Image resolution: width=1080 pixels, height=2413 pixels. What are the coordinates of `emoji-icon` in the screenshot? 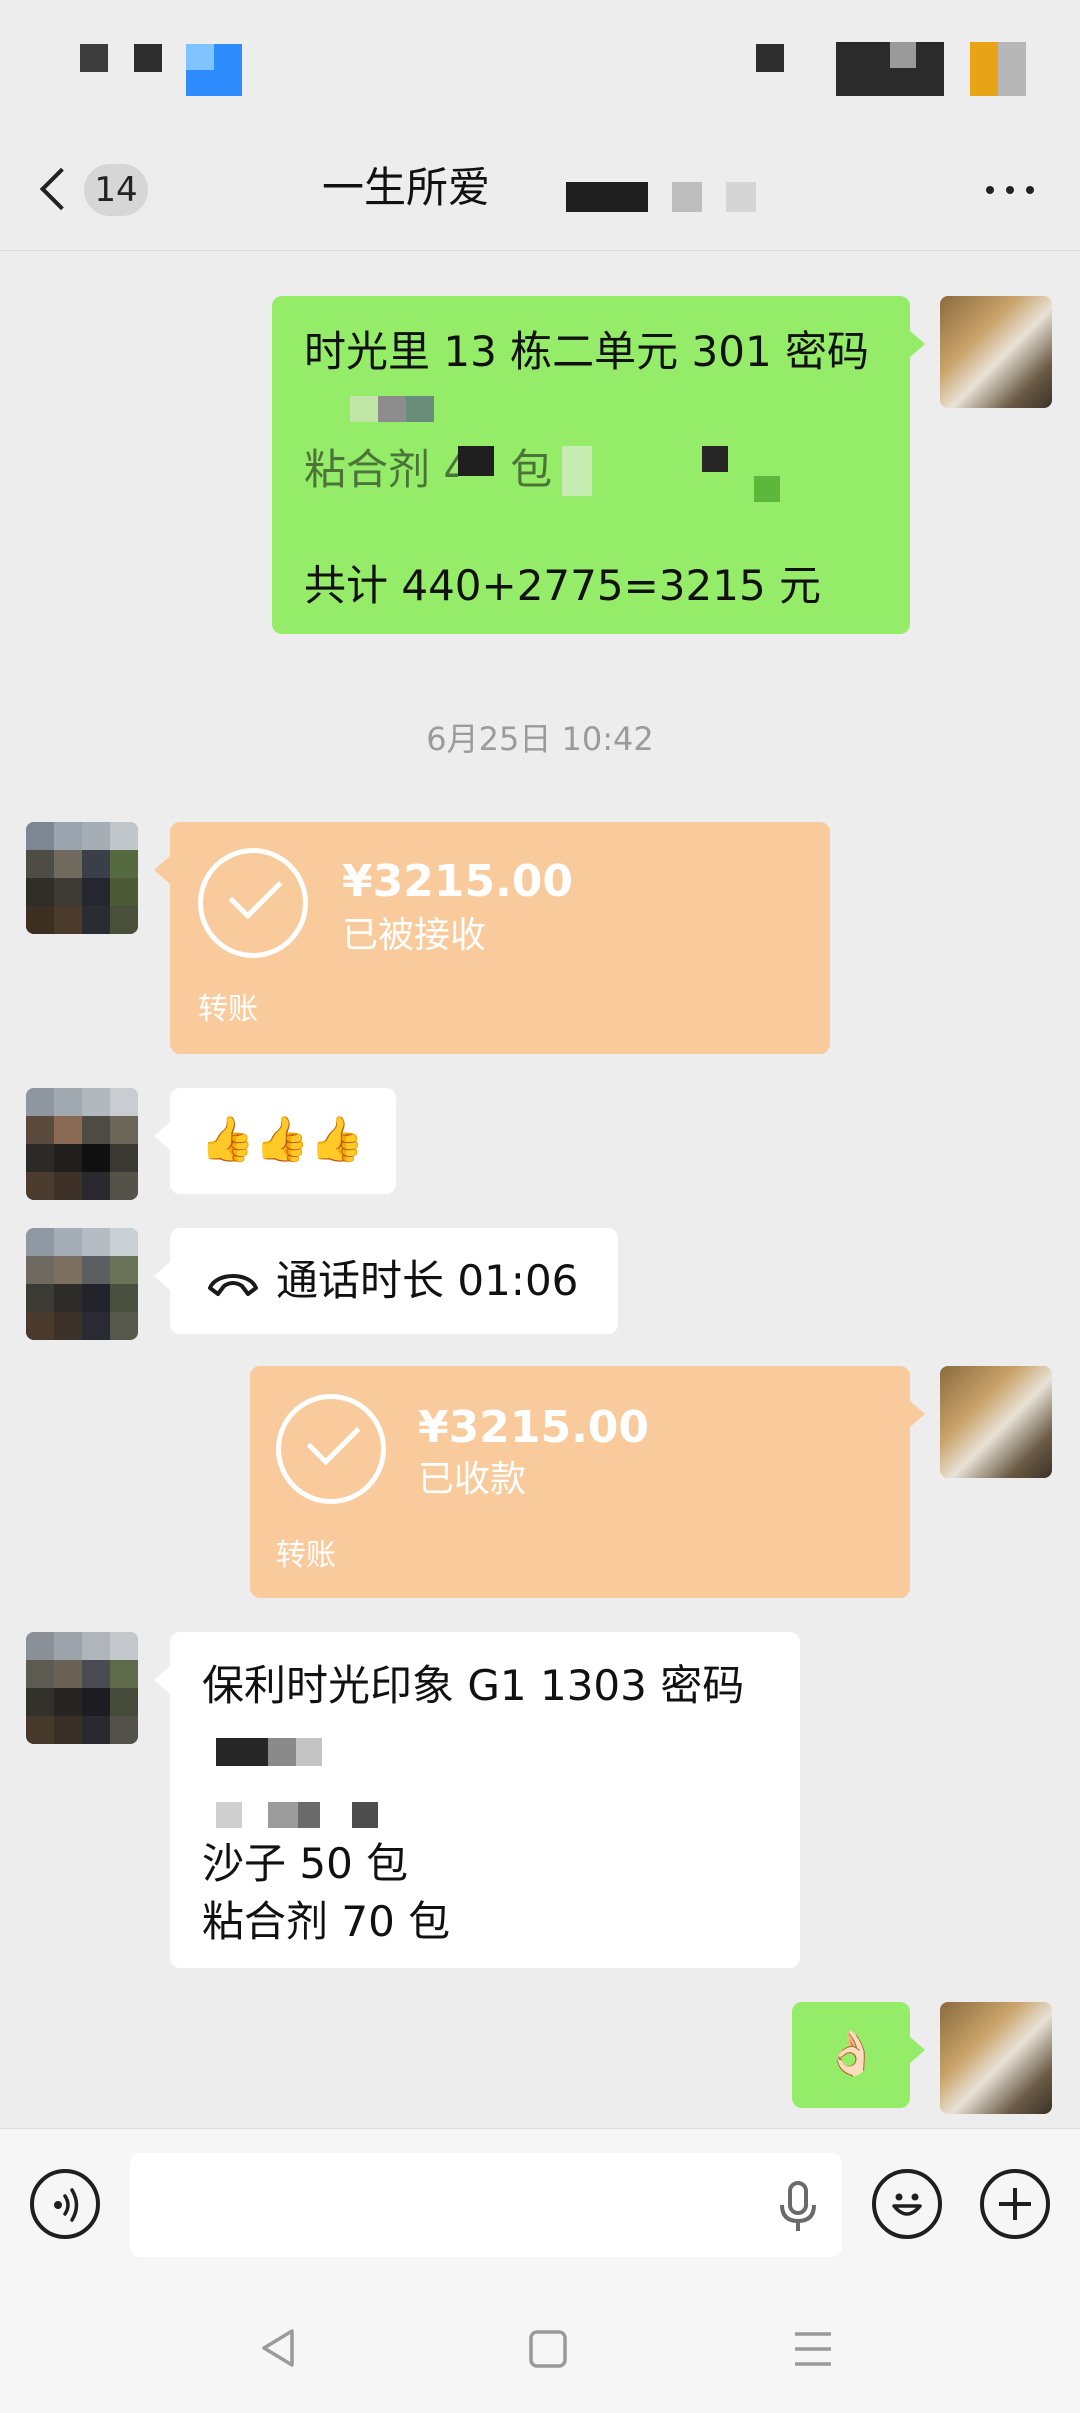 It's located at (907, 2204).